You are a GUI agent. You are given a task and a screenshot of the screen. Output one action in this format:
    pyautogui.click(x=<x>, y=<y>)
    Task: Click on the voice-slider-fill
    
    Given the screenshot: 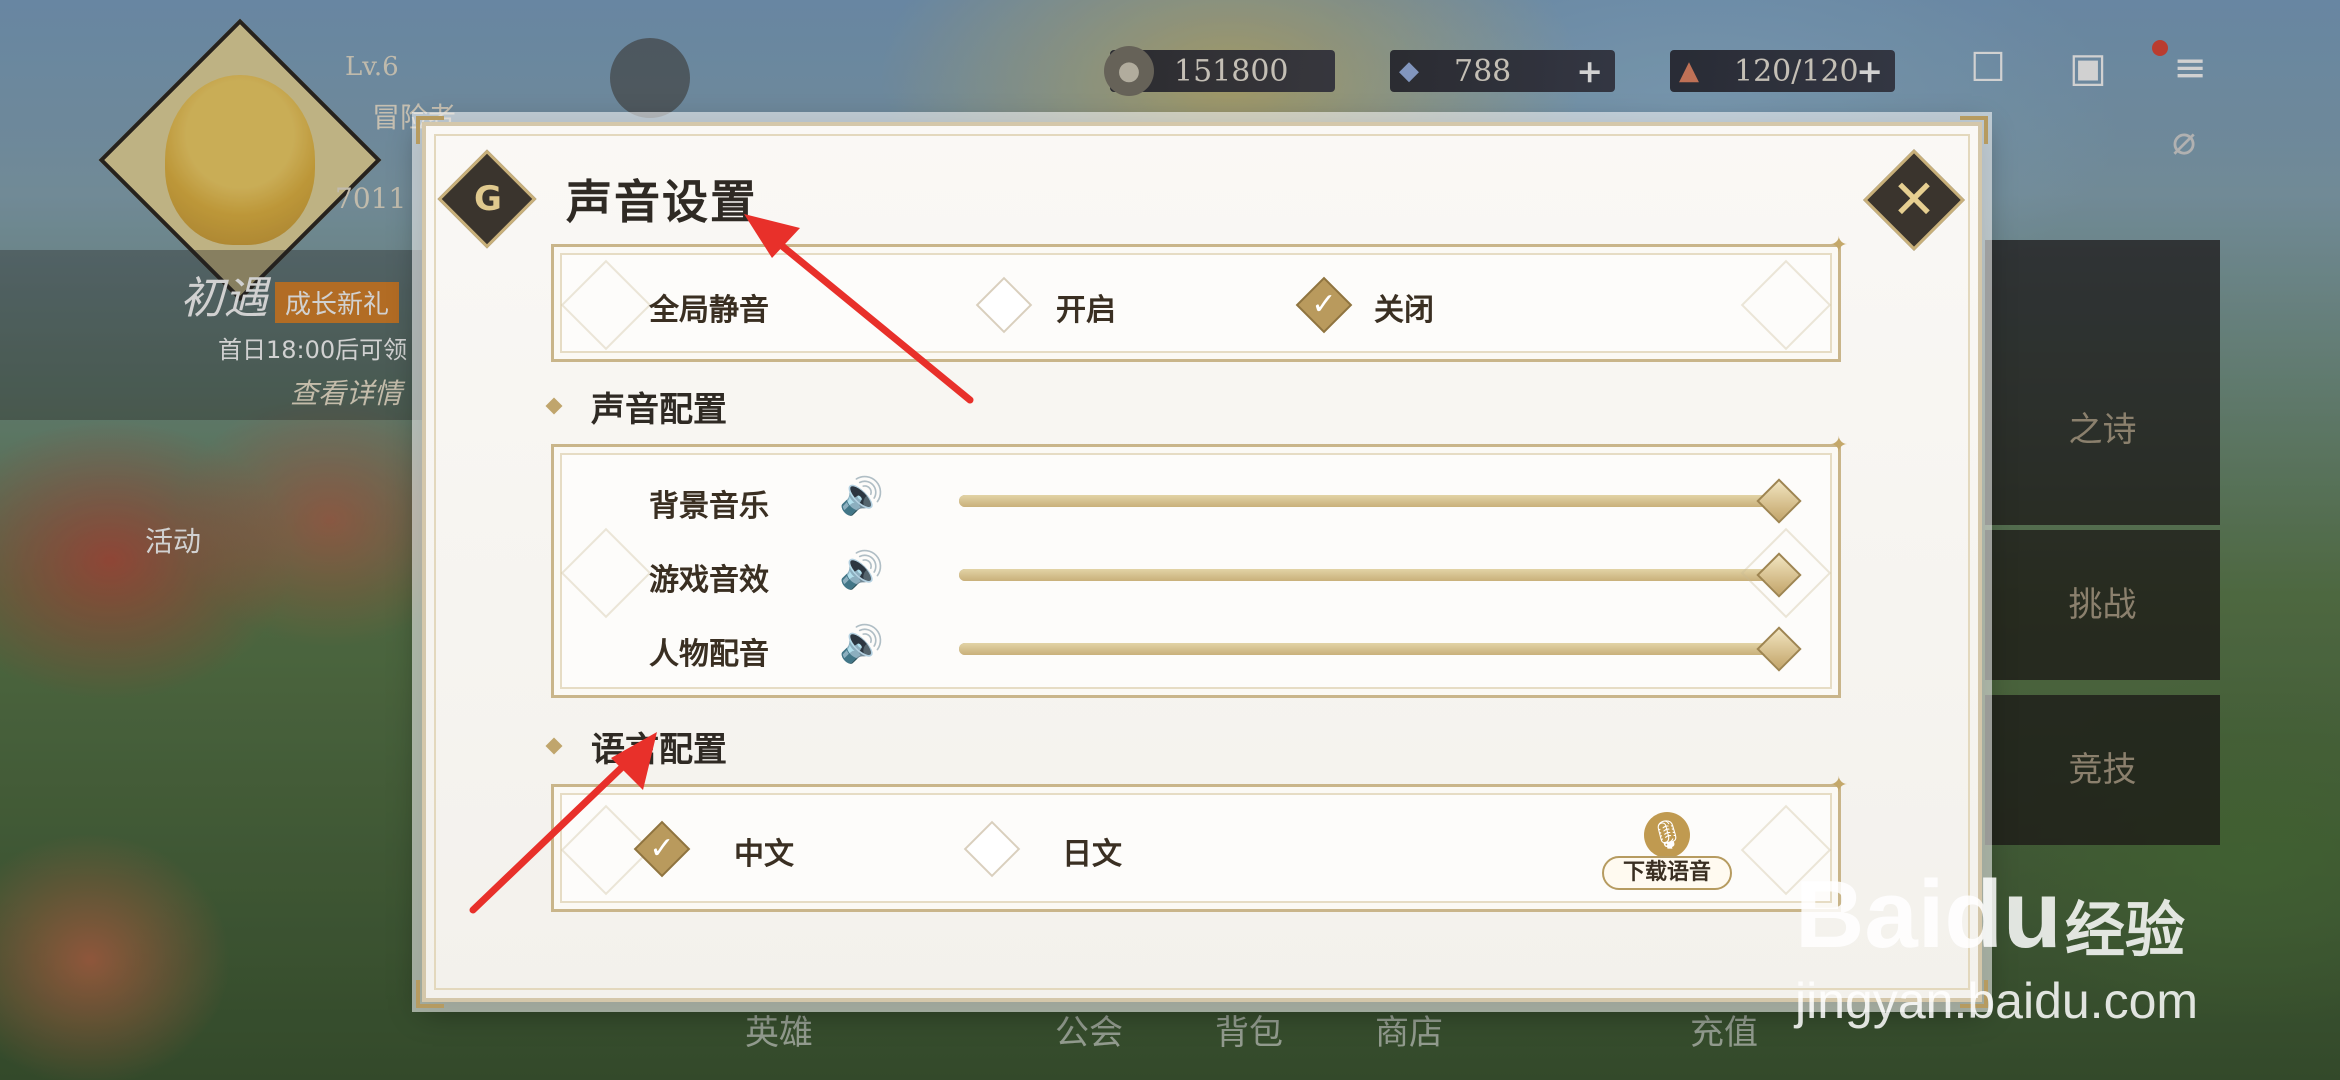 What is the action you would take?
    pyautogui.click(x=1369, y=649)
    